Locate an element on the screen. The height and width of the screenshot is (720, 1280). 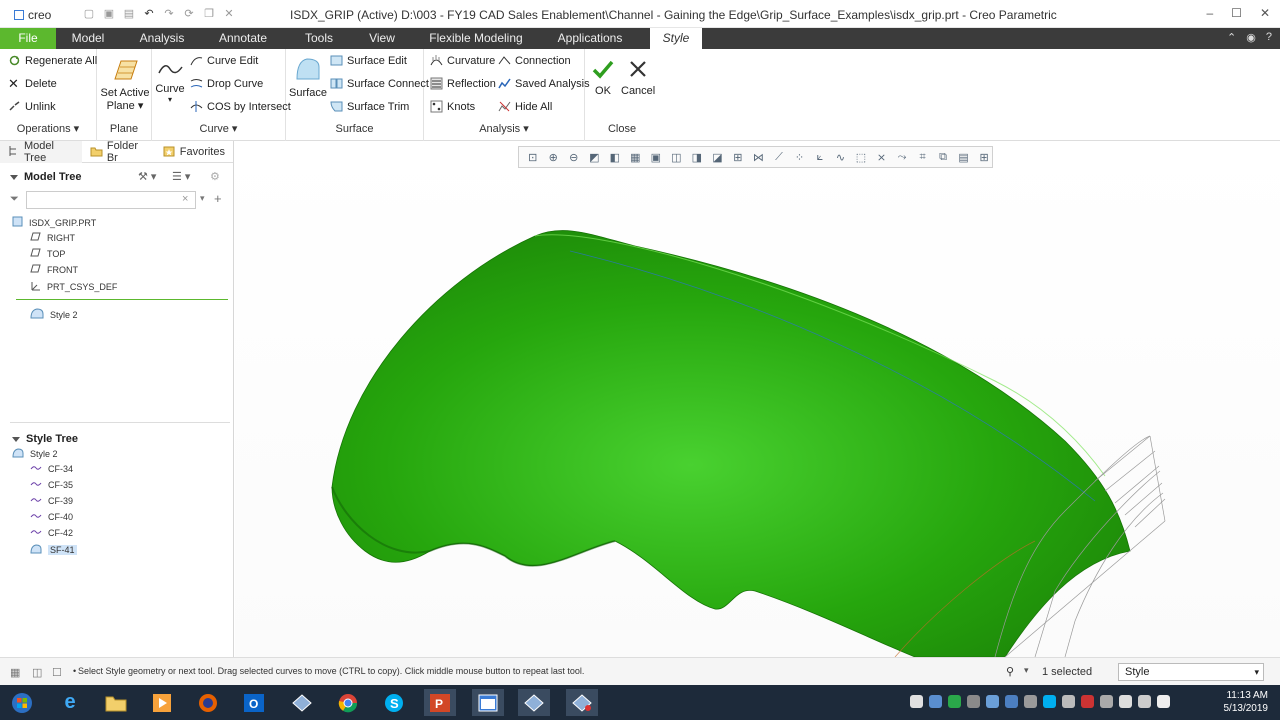
undo-icon: ↶ is located at coordinates (149, 13).